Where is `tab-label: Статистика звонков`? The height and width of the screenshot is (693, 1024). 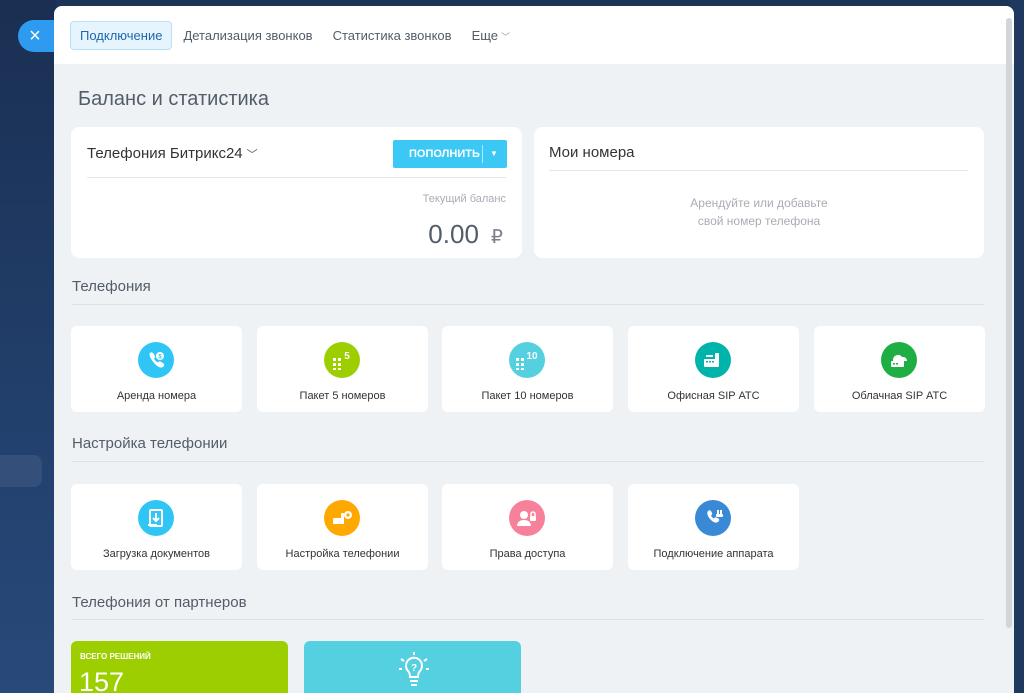
tab-label: Статистика звонков is located at coordinates (392, 35).